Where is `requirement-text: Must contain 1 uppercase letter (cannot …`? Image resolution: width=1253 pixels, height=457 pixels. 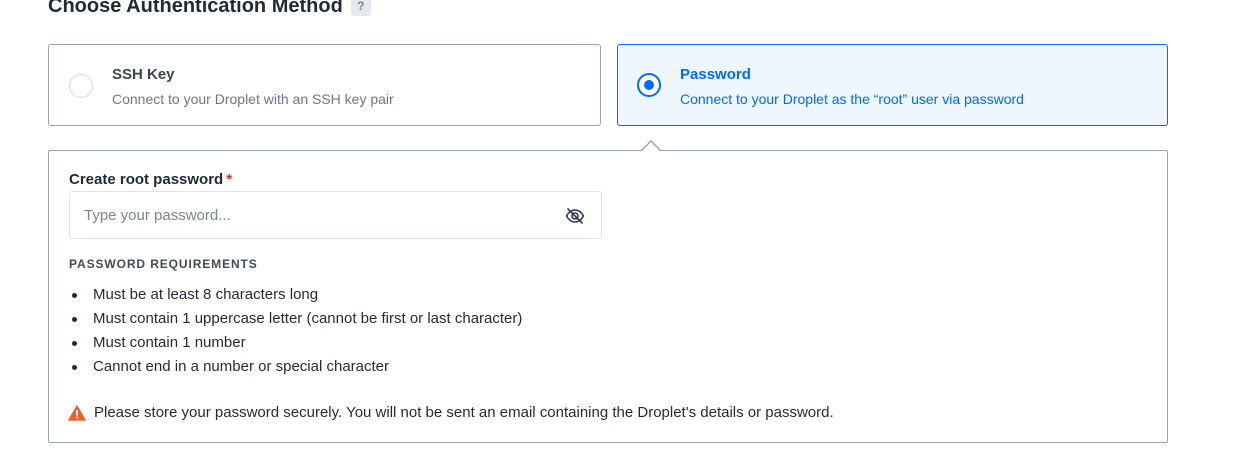 requirement-text: Must contain 1 uppercase letter (cannot … is located at coordinates (308, 318).